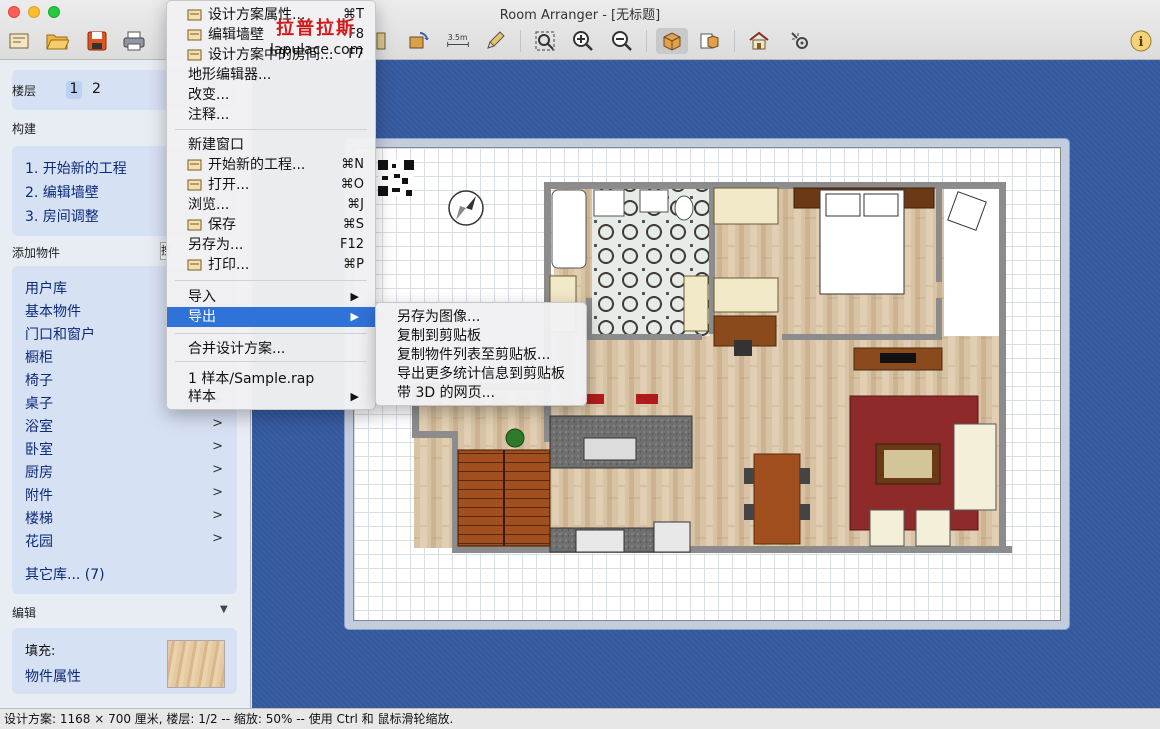 The height and width of the screenshot is (729, 1160). I want to click on library-category-label: 桌子, so click(39, 404).